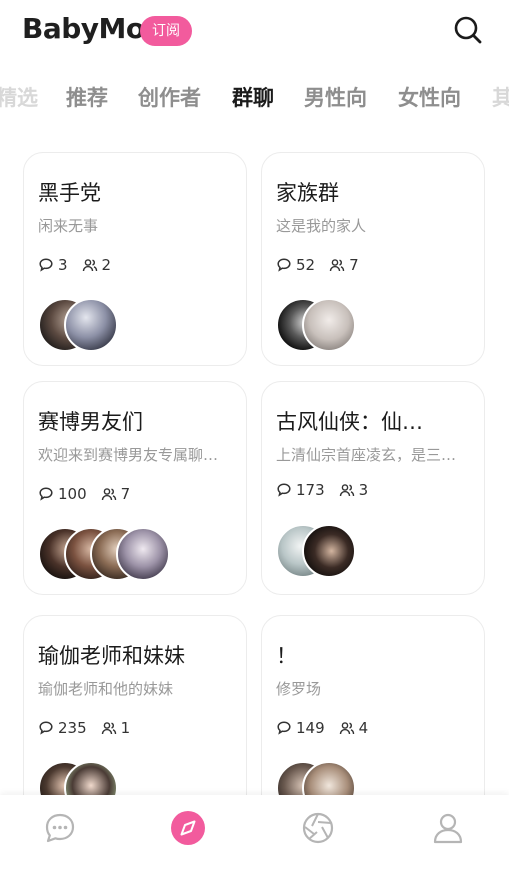 This screenshot has height=876, width=509. I want to click on group-stats: 173 3, so click(322, 490).